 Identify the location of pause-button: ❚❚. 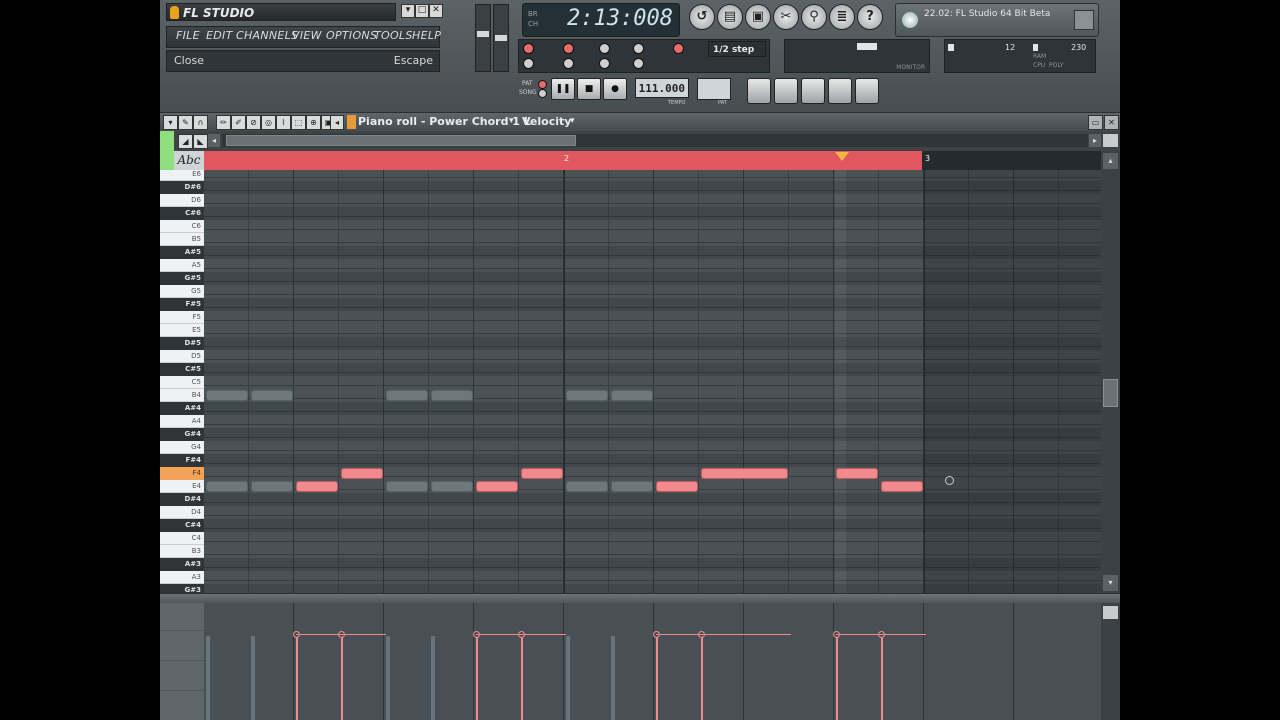
(563, 89).